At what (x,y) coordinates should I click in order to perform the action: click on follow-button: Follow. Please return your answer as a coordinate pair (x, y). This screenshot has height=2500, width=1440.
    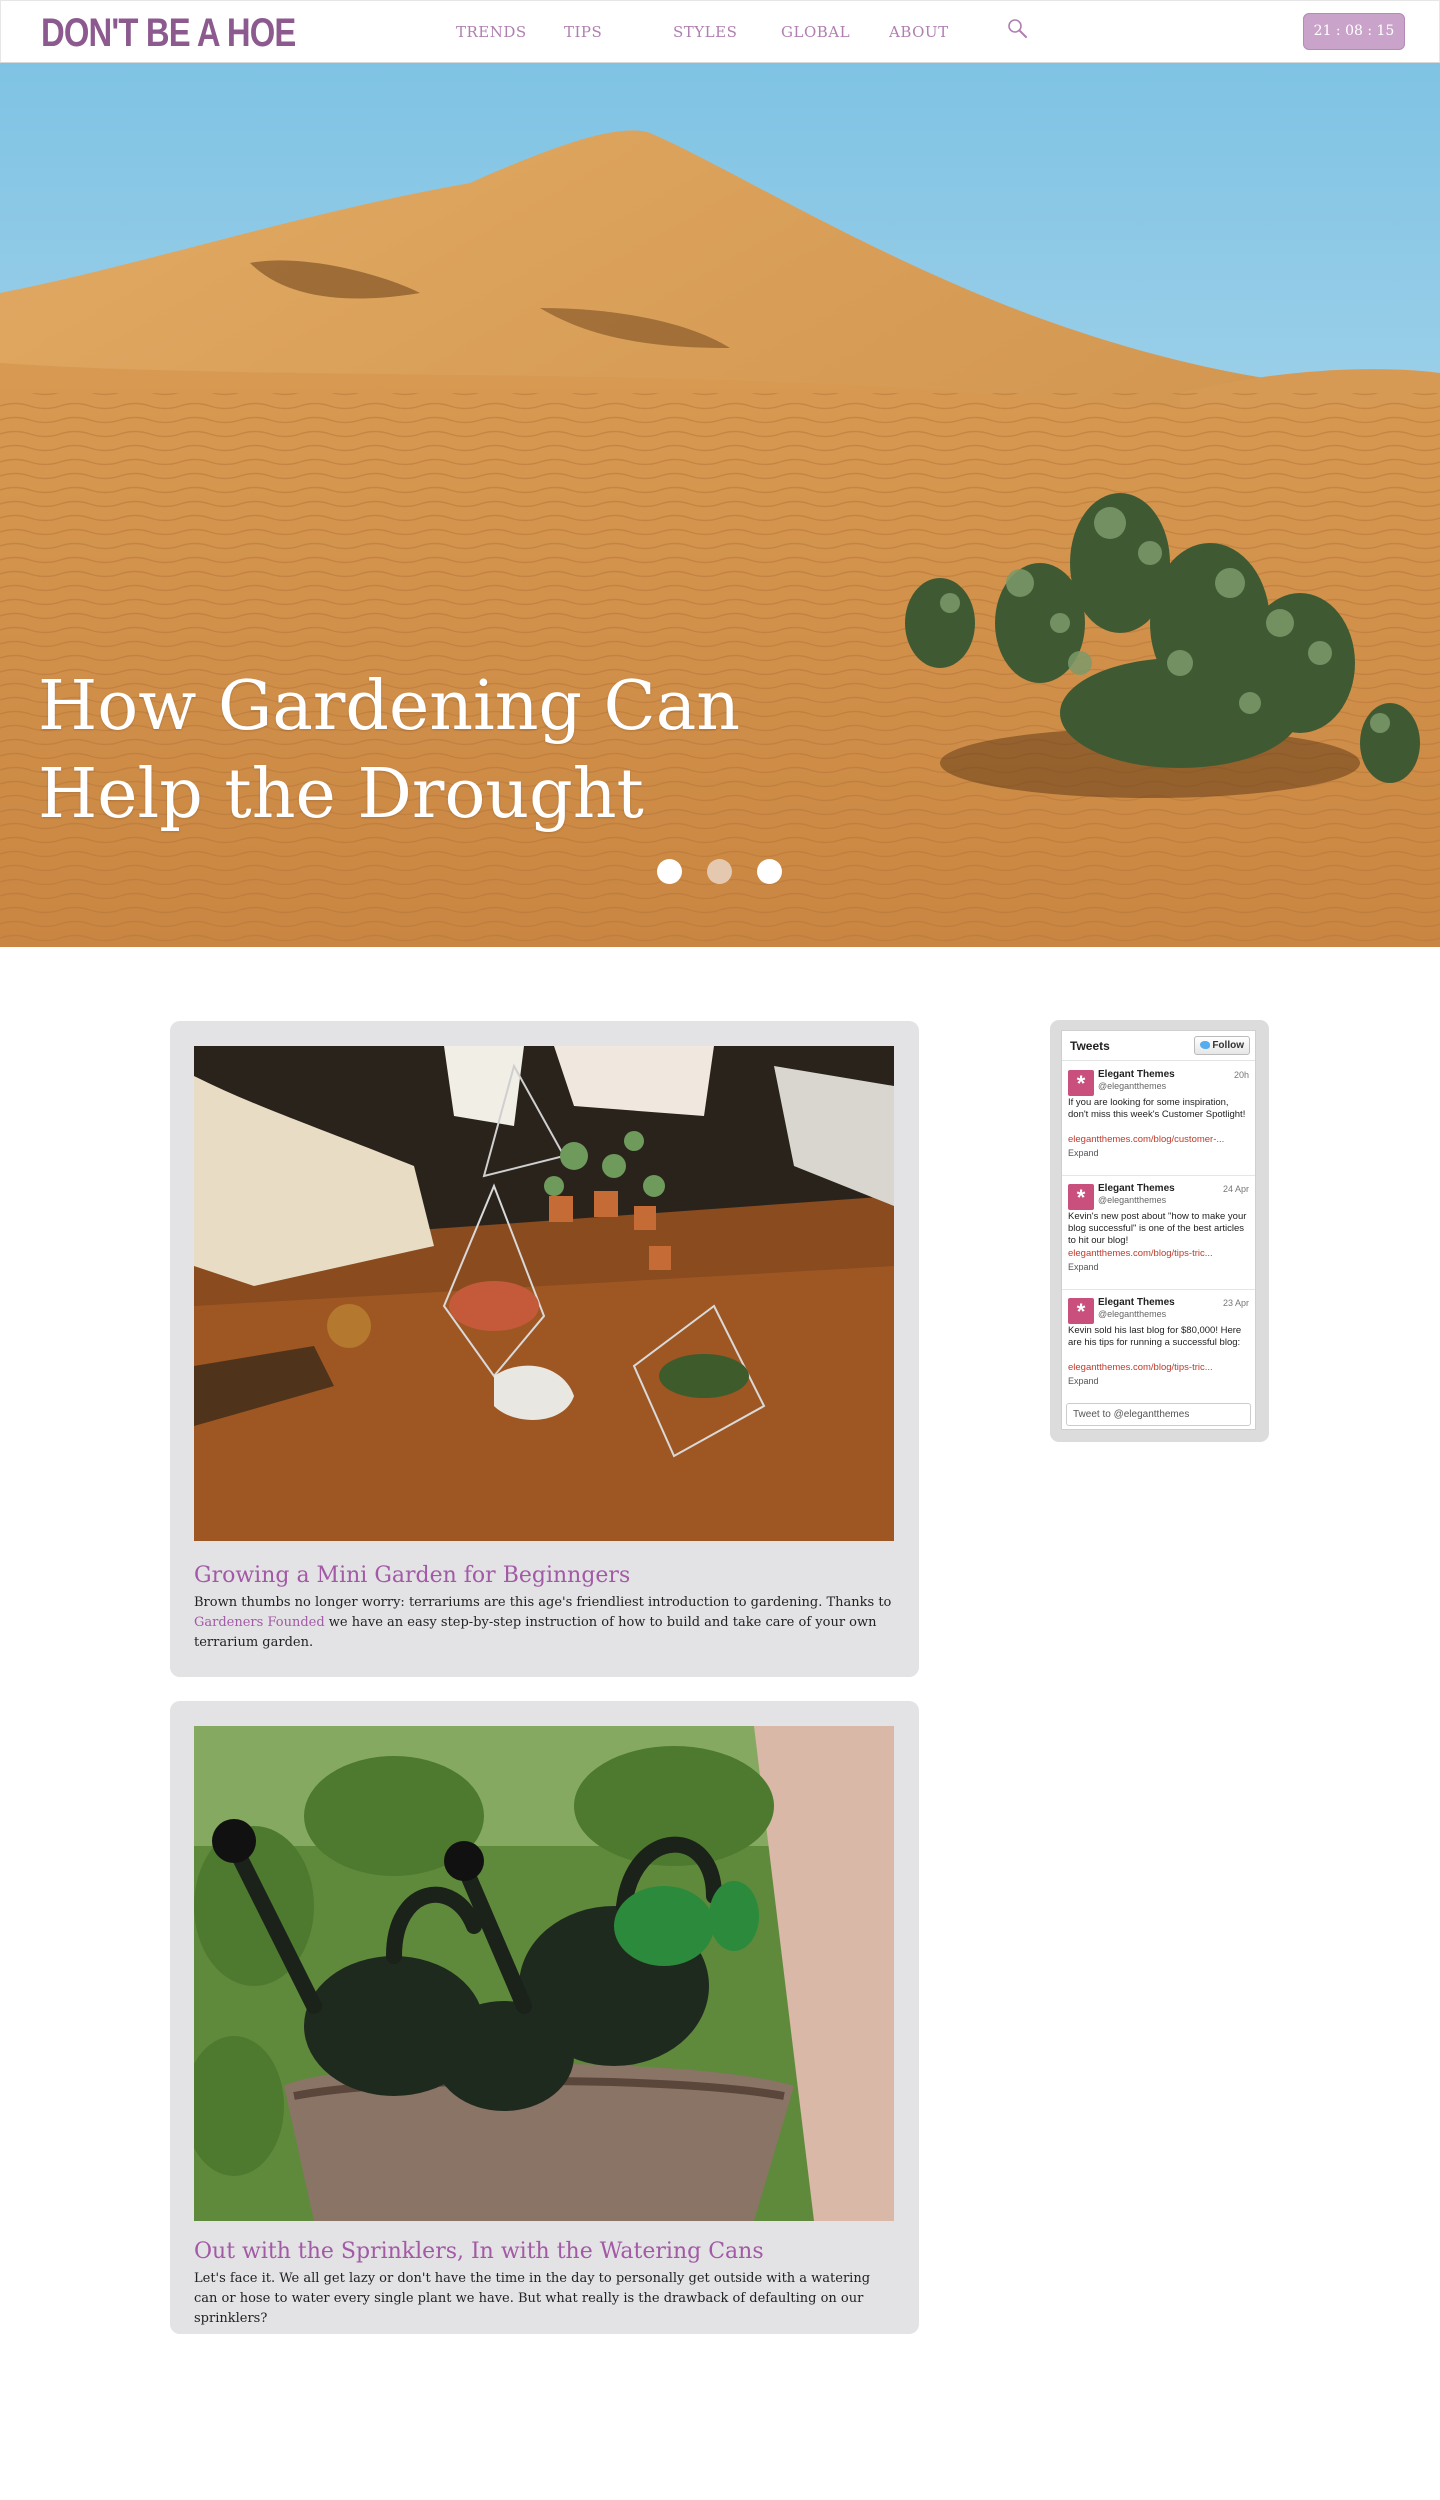
    Looking at the image, I should click on (1222, 1045).